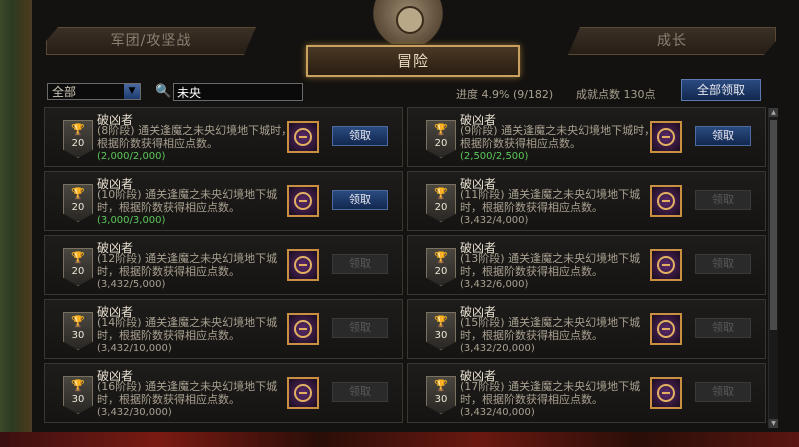  Describe the element at coordinates (494, 156) in the screenshot. I see `achievement-progress: (2,500/2,500)` at that location.